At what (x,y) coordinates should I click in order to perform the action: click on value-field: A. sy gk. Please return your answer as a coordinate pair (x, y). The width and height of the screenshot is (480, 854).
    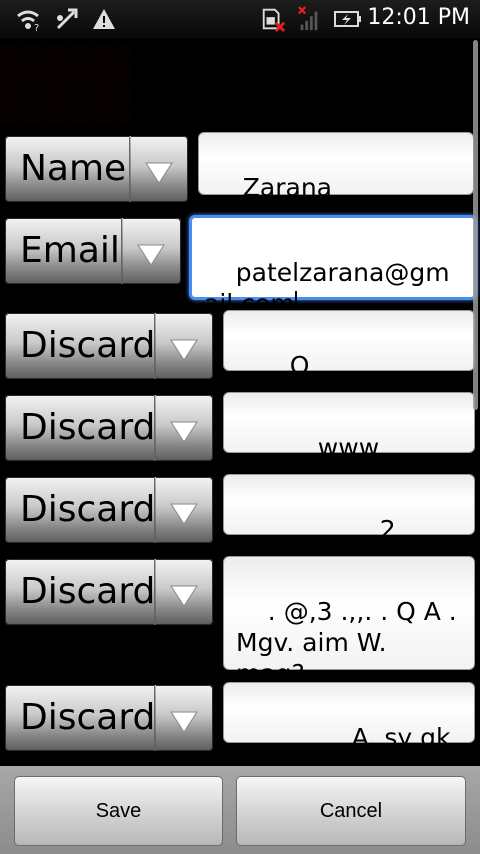
    Looking at the image, I should click on (349, 717).